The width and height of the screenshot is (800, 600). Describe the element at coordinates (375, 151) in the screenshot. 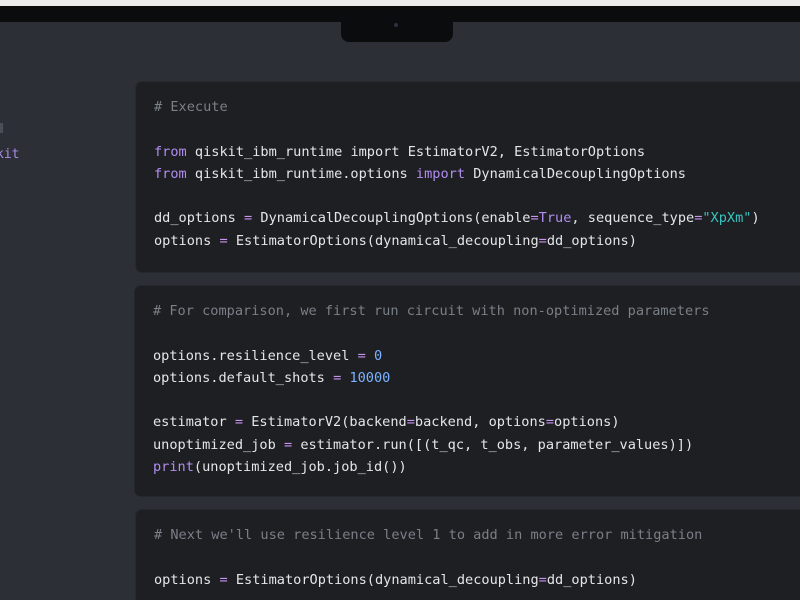

I see `code-token-plain: import` at that location.